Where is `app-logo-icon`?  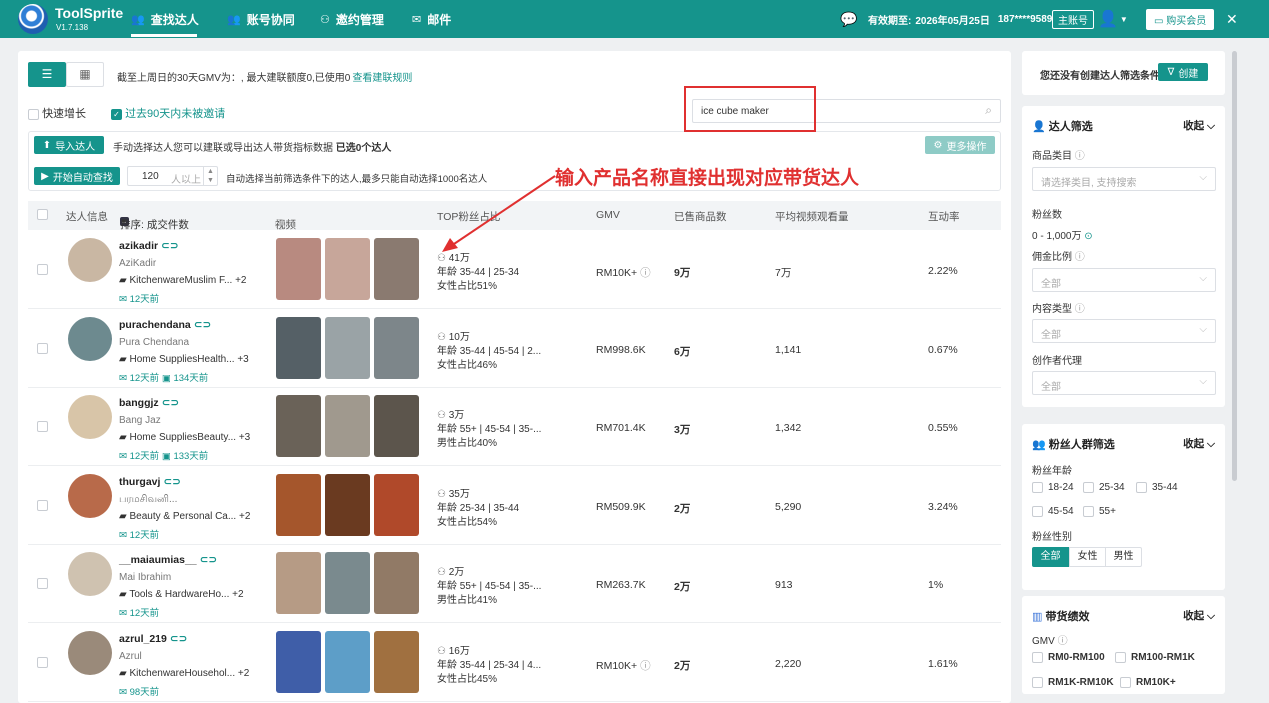
app-logo-icon is located at coordinates (33, 19).